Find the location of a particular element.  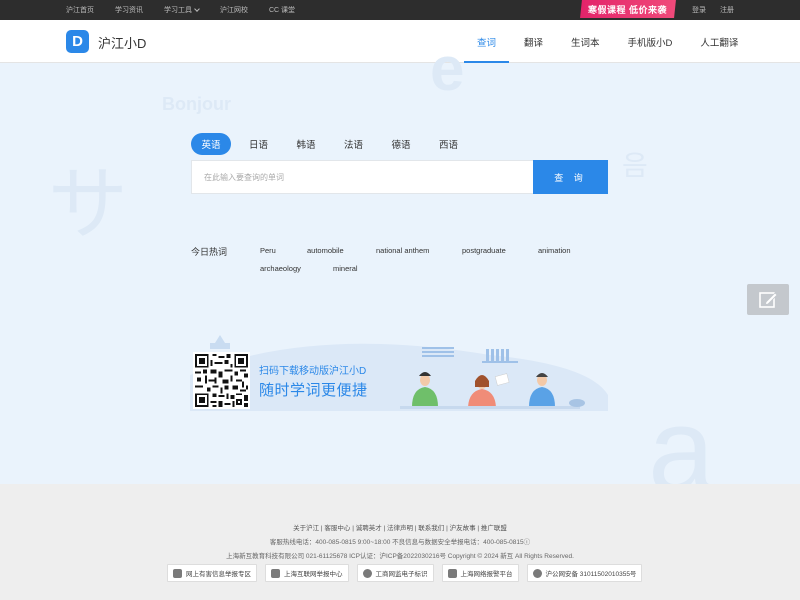

hot-word: national anthem is located at coordinates (402, 250).